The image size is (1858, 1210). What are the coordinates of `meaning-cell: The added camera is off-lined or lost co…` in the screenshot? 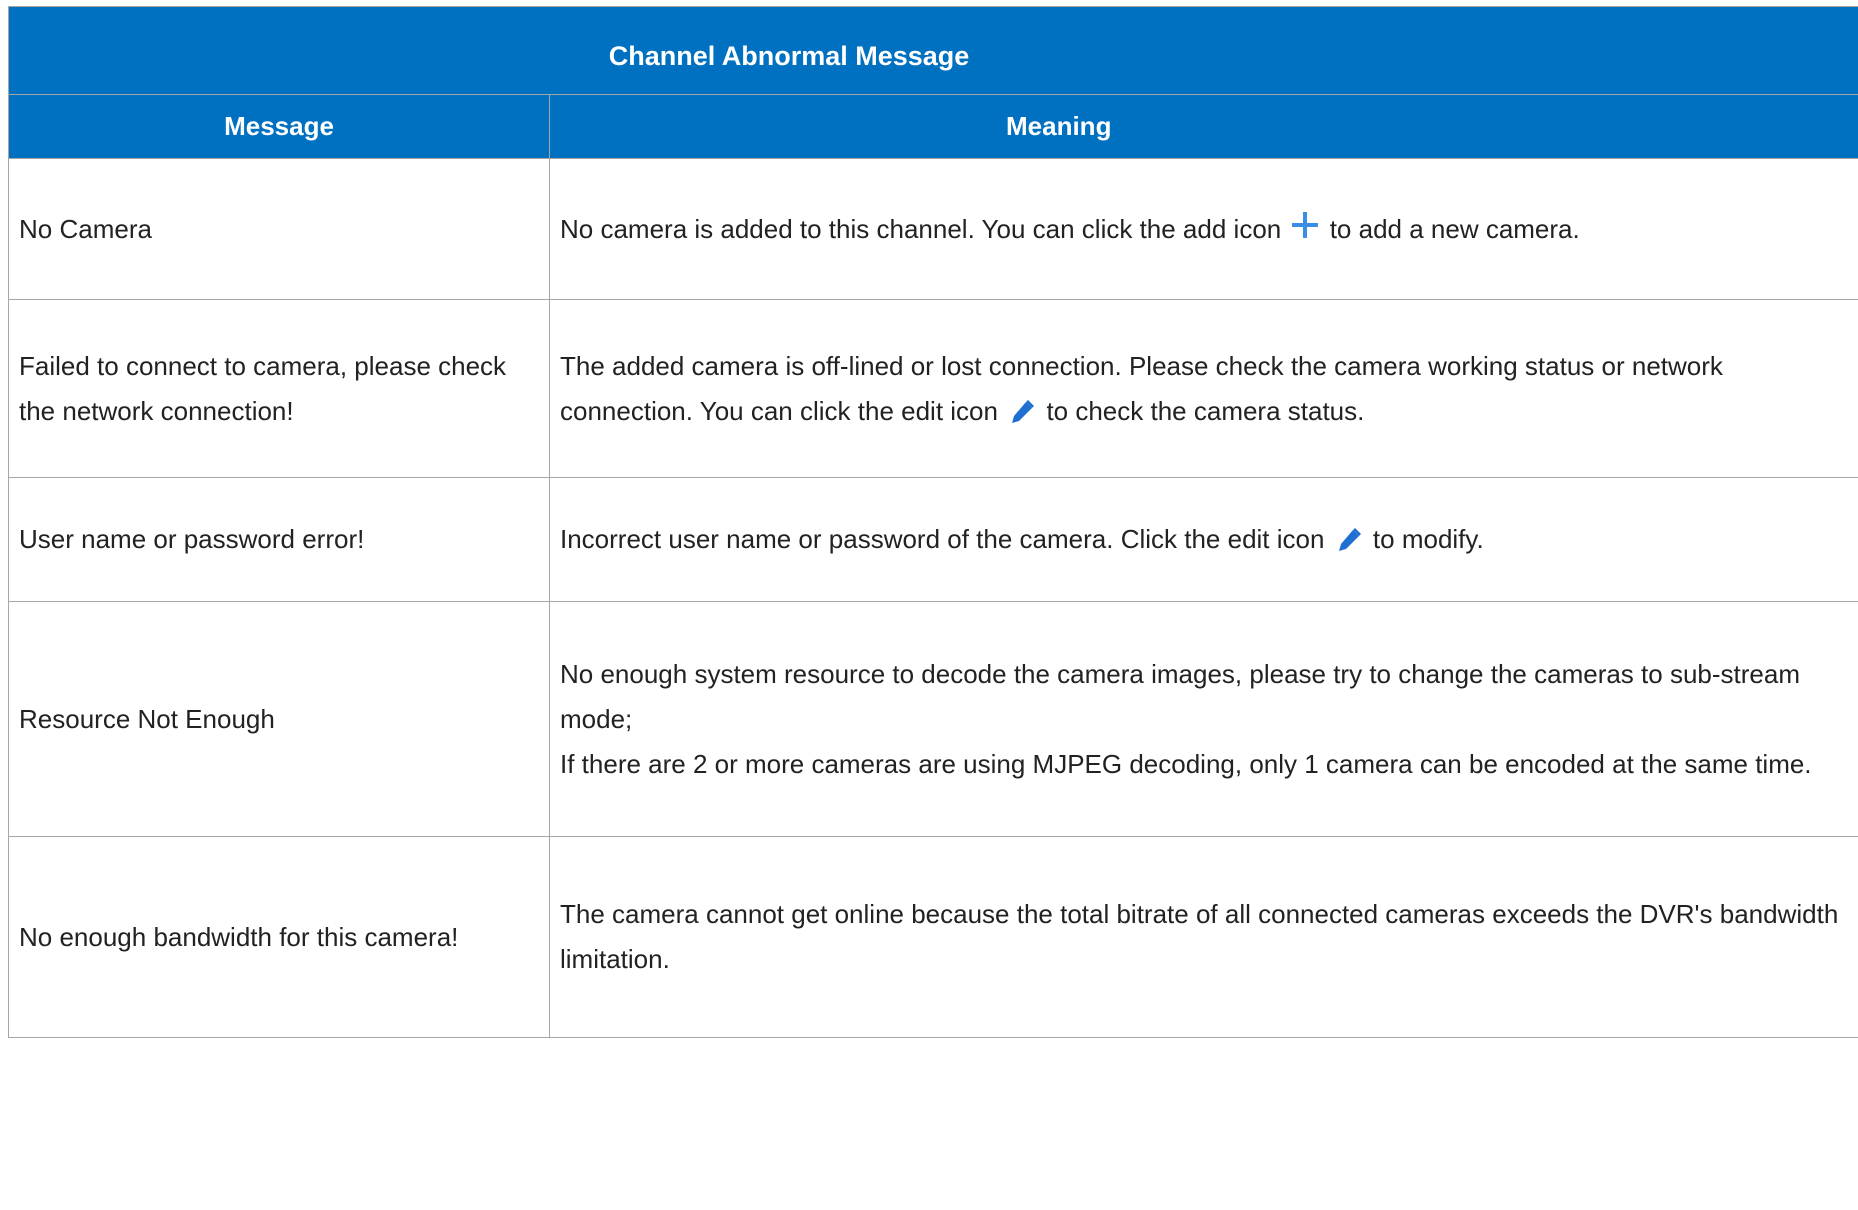 It's located at (1203, 388).